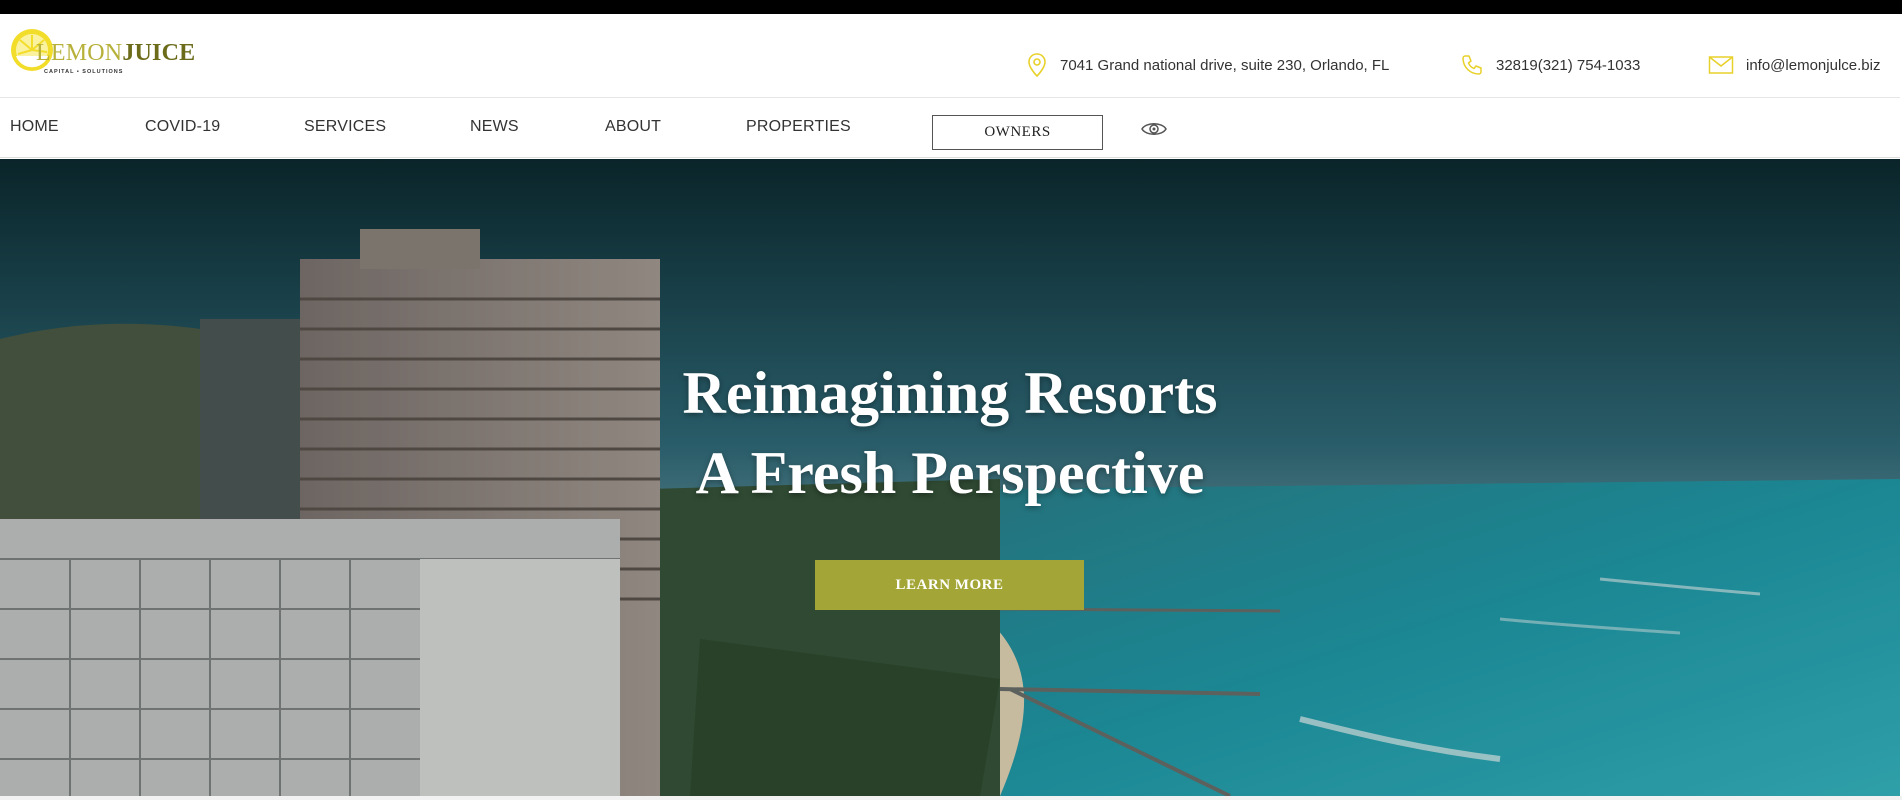  Describe the element at coordinates (1154, 129) in the screenshot. I see `eye-icon` at that location.